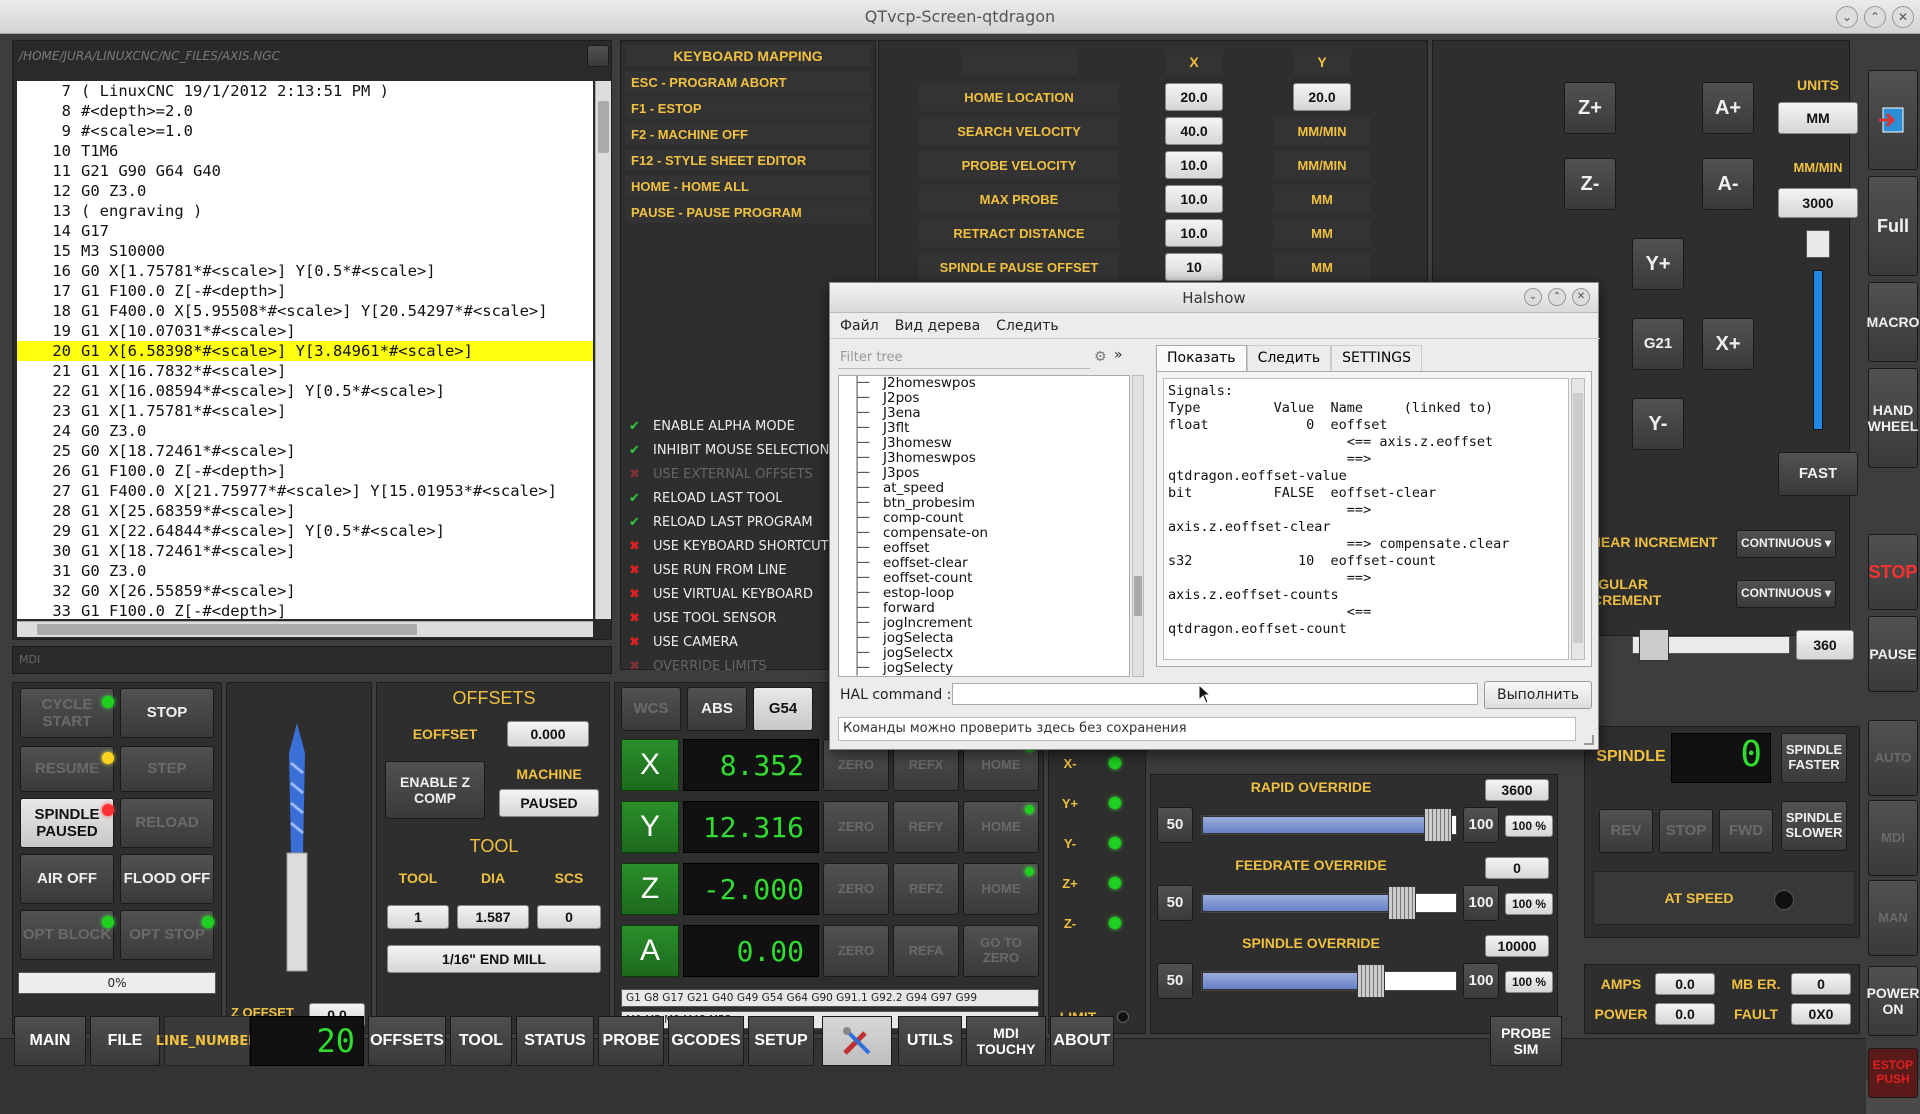  Describe the element at coordinates (1893, 322) in the screenshot. I see `macro-button: MACRO` at that location.